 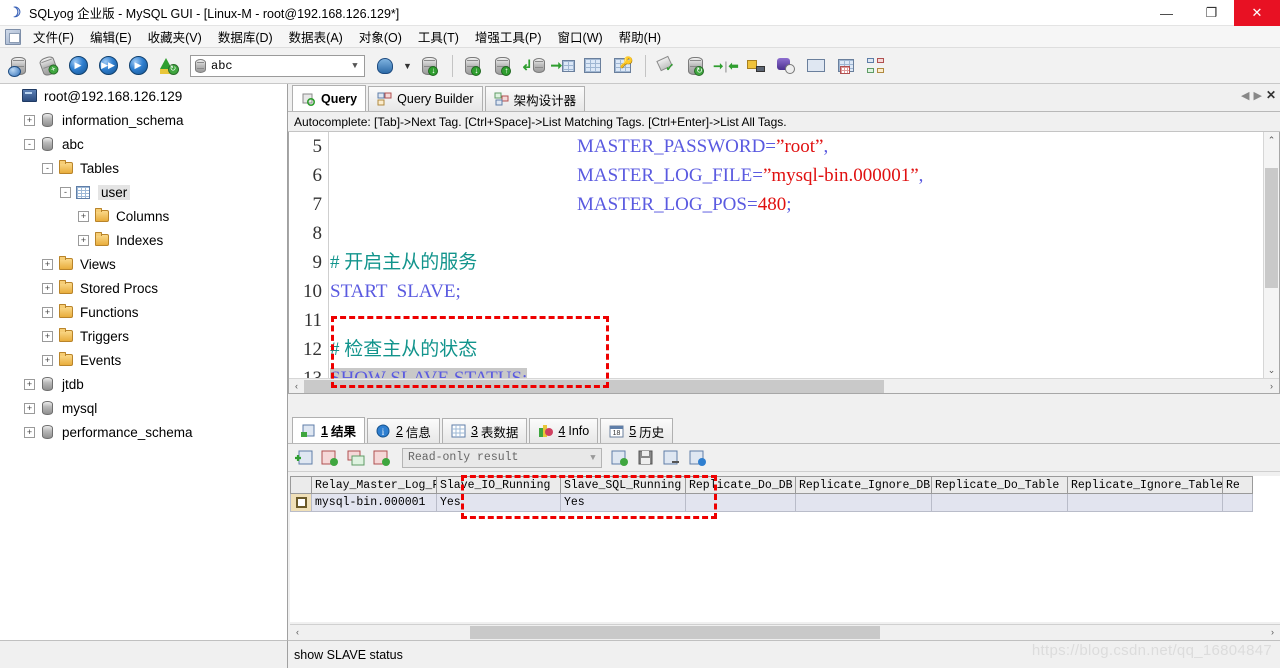 What do you see at coordinates (876, 66) in the screenshot?
I see `schema-designer-icon` at bounding box center [876, 66].